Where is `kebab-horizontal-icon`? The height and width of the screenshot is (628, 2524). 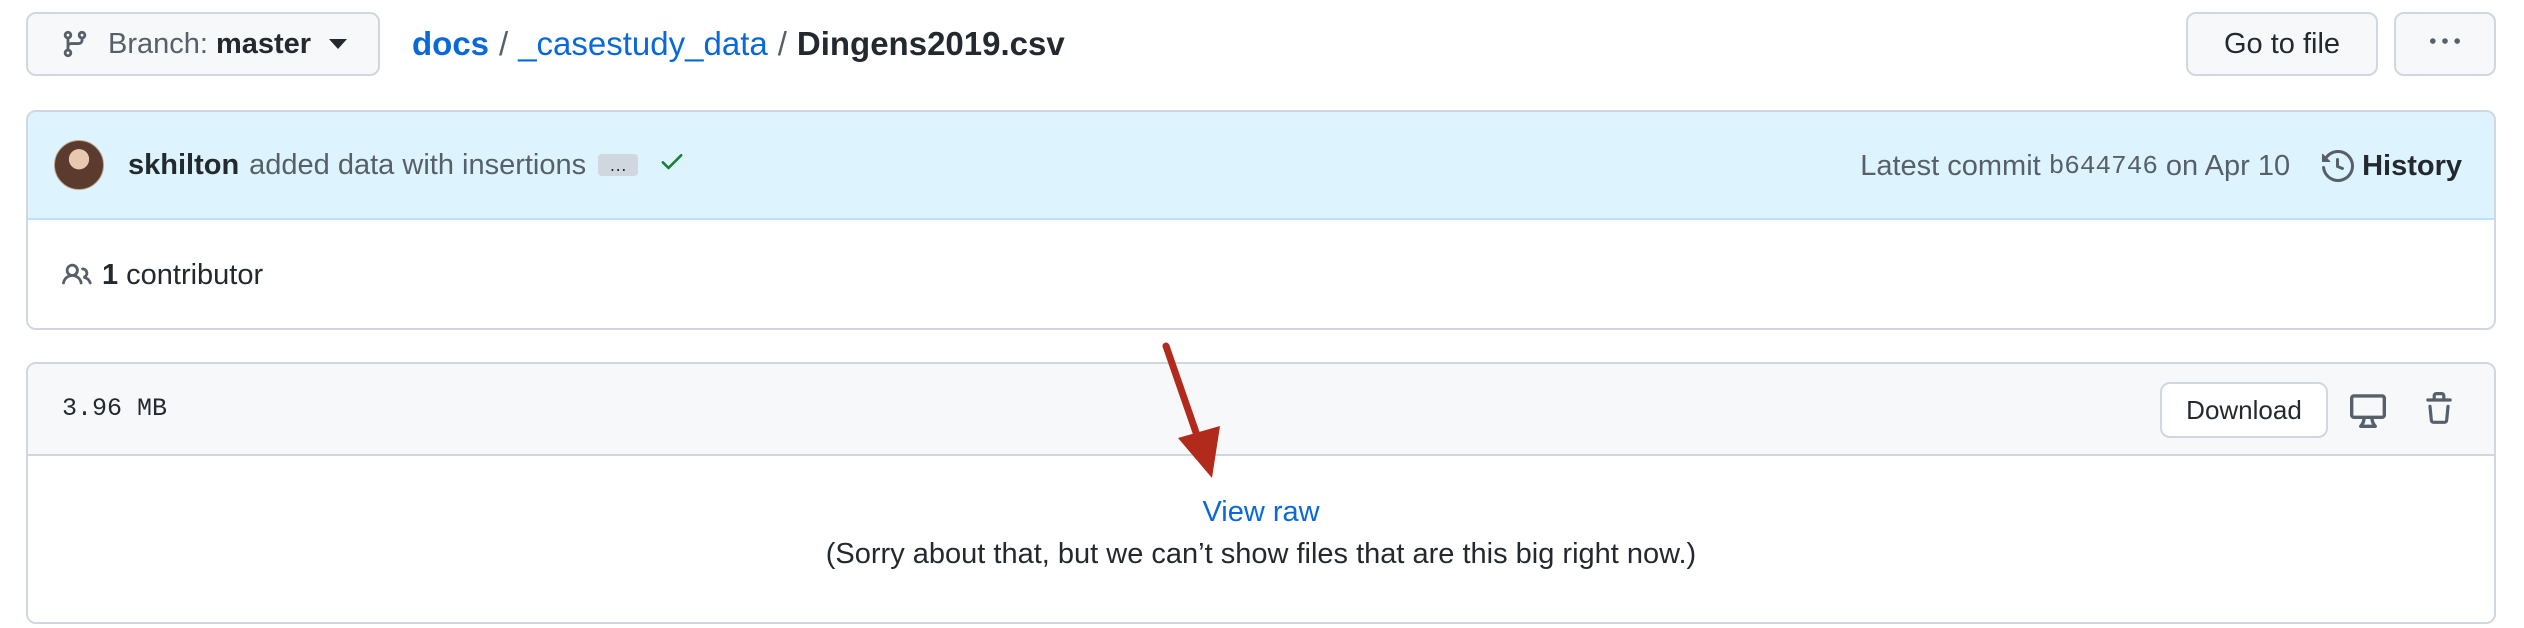
kebab-horizontal-icon is located at coordinates (2445, 44).